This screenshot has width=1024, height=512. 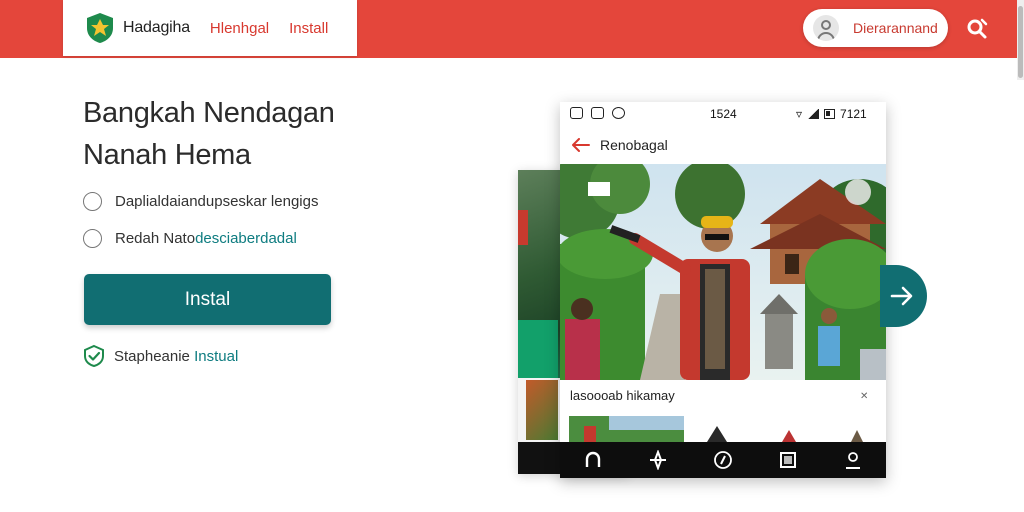 I want to click on nav-card: Hadagiha Hlenhgal Install, so click(x=210, y=28).